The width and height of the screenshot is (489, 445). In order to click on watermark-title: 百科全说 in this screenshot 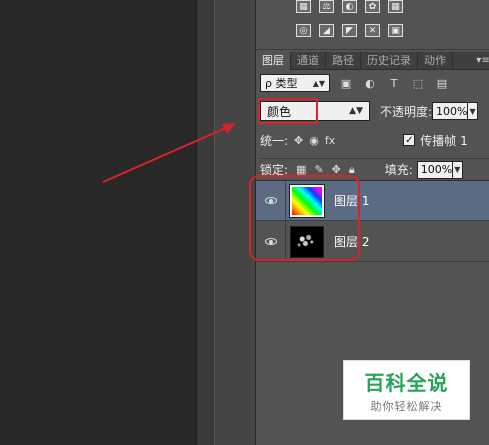, I will do `click(406, 382)`.